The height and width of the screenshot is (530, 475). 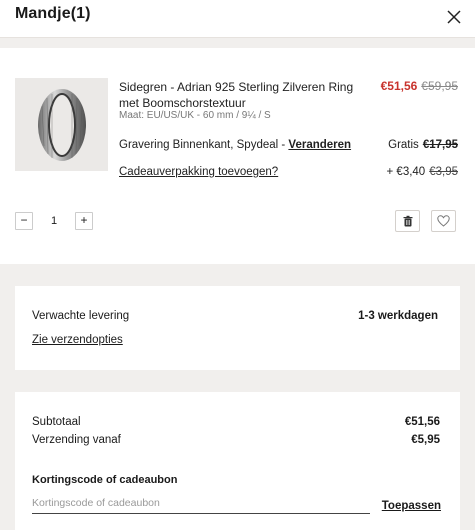 I want to click on increase-button: +, so click(x=84, y=221).